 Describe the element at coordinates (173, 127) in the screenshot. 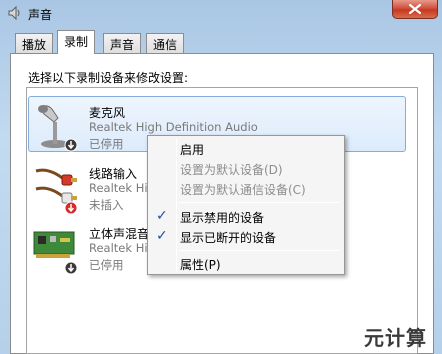

I see `device-description: Realtek High Definition Audio` at that location.